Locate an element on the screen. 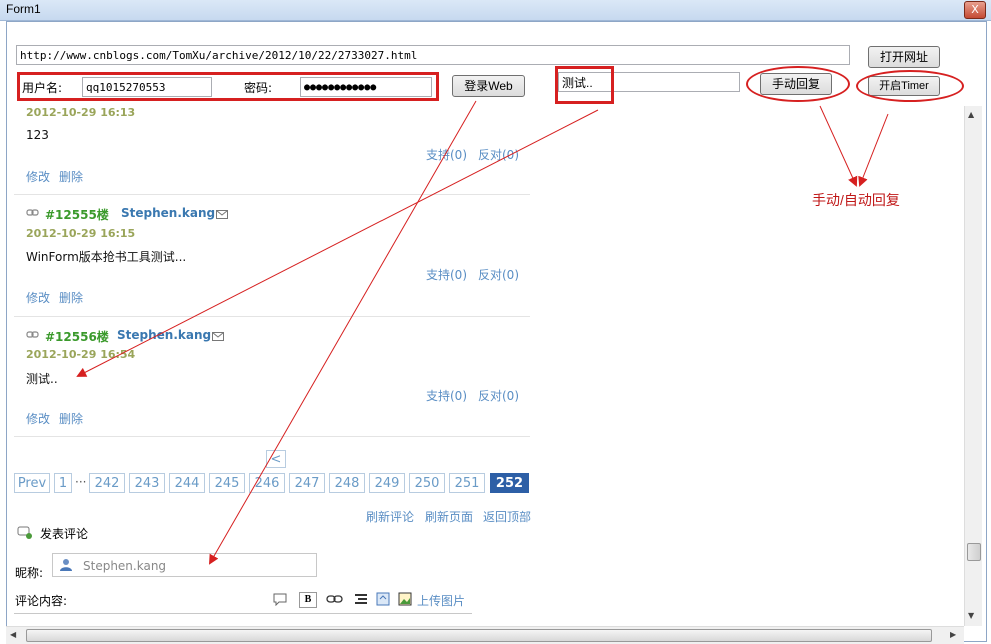 This screenshot has width=991, height=644. arrow-timer-to-label is located at coordinates (873, 150).